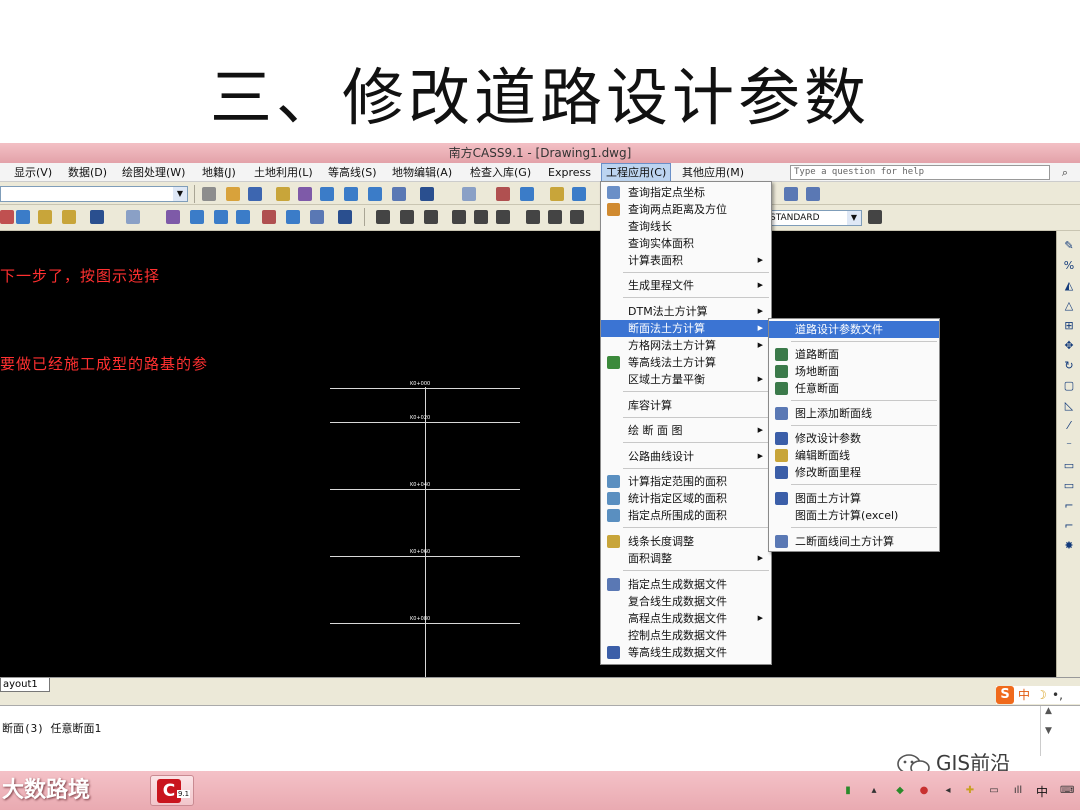  I want to click on menu-item: 生成里程文件 ▶, so click(686, 285).